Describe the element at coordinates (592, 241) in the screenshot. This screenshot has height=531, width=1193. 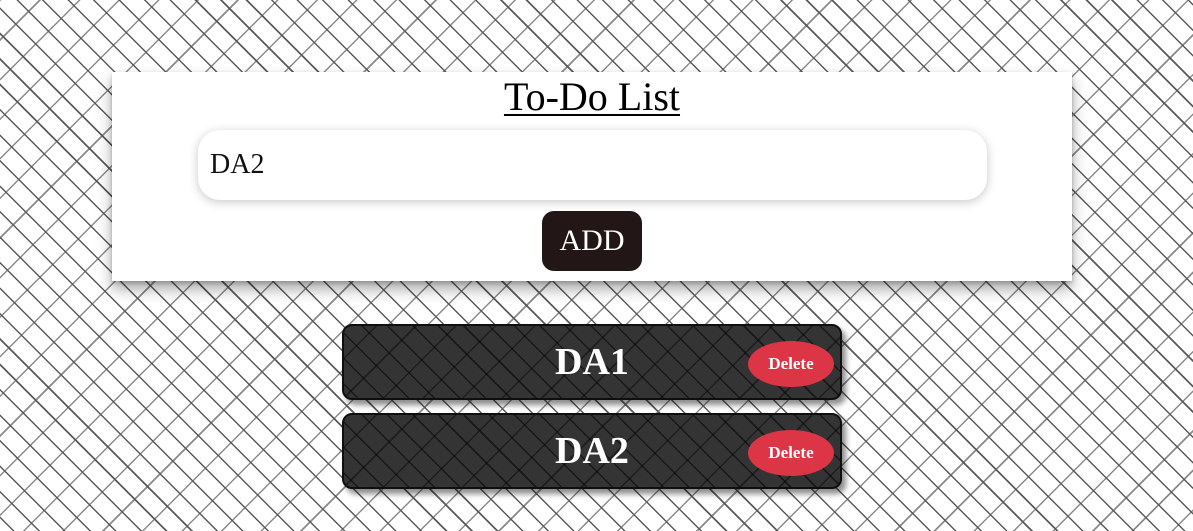
I see `add-button: ADD` at that location.